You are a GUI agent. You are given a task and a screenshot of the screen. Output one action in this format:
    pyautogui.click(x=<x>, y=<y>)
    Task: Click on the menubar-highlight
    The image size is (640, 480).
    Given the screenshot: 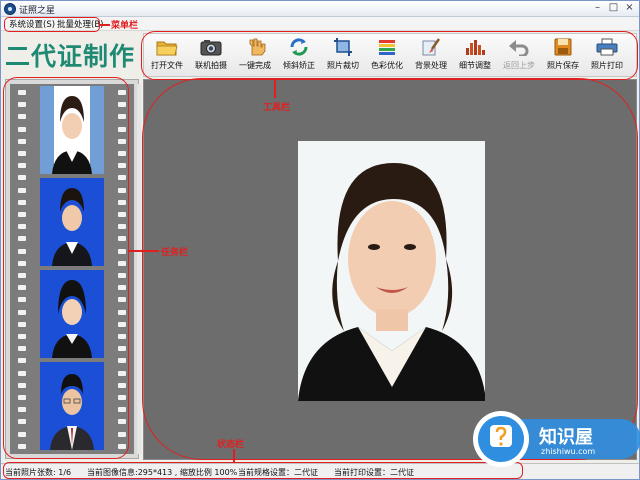 What is the action you would take?
    pyautogui.click(x=52, y=24)
    